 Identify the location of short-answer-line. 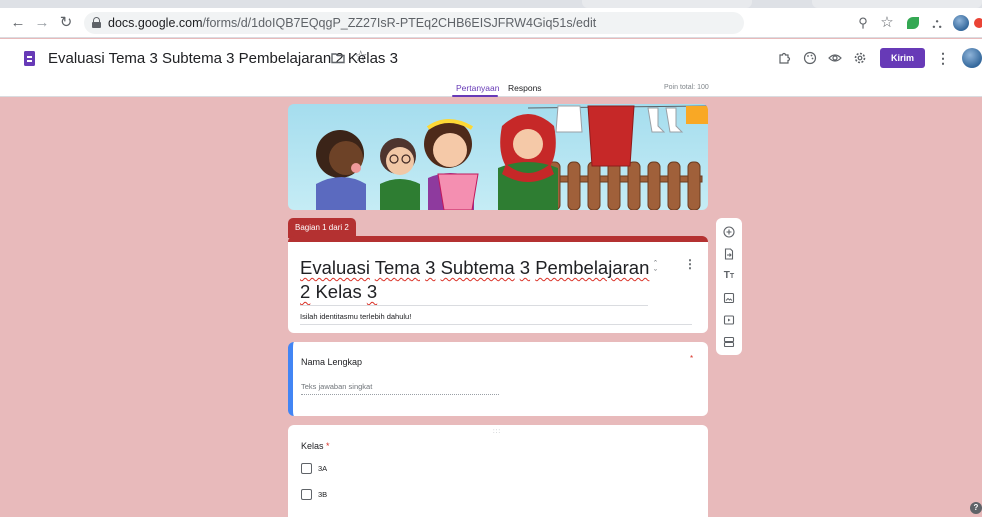
(400, 394).